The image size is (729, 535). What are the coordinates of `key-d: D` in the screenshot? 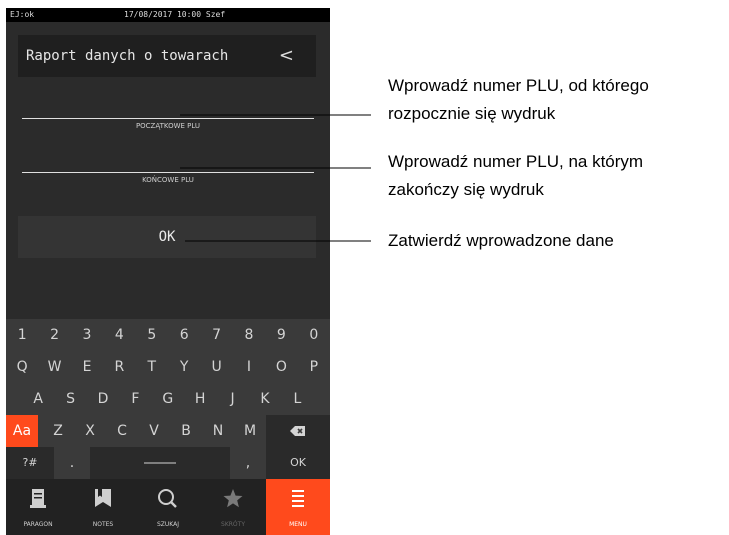 It's located at (103, 399).